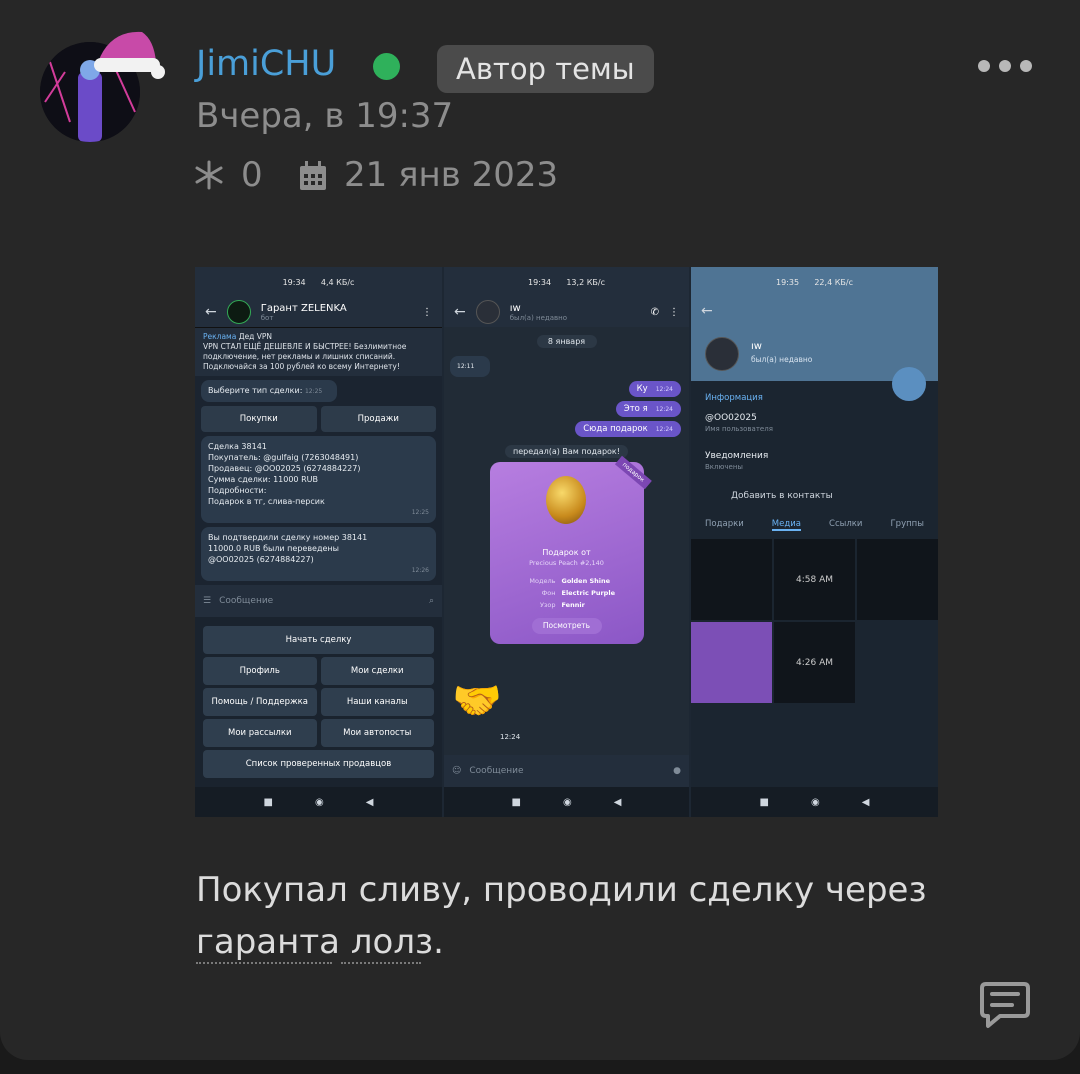 This screenshot has width=1080, height=1074. Describe the element at coordinates (739, 429) in the screenshot. I see `username-caption: Имя пользователя` at that location.